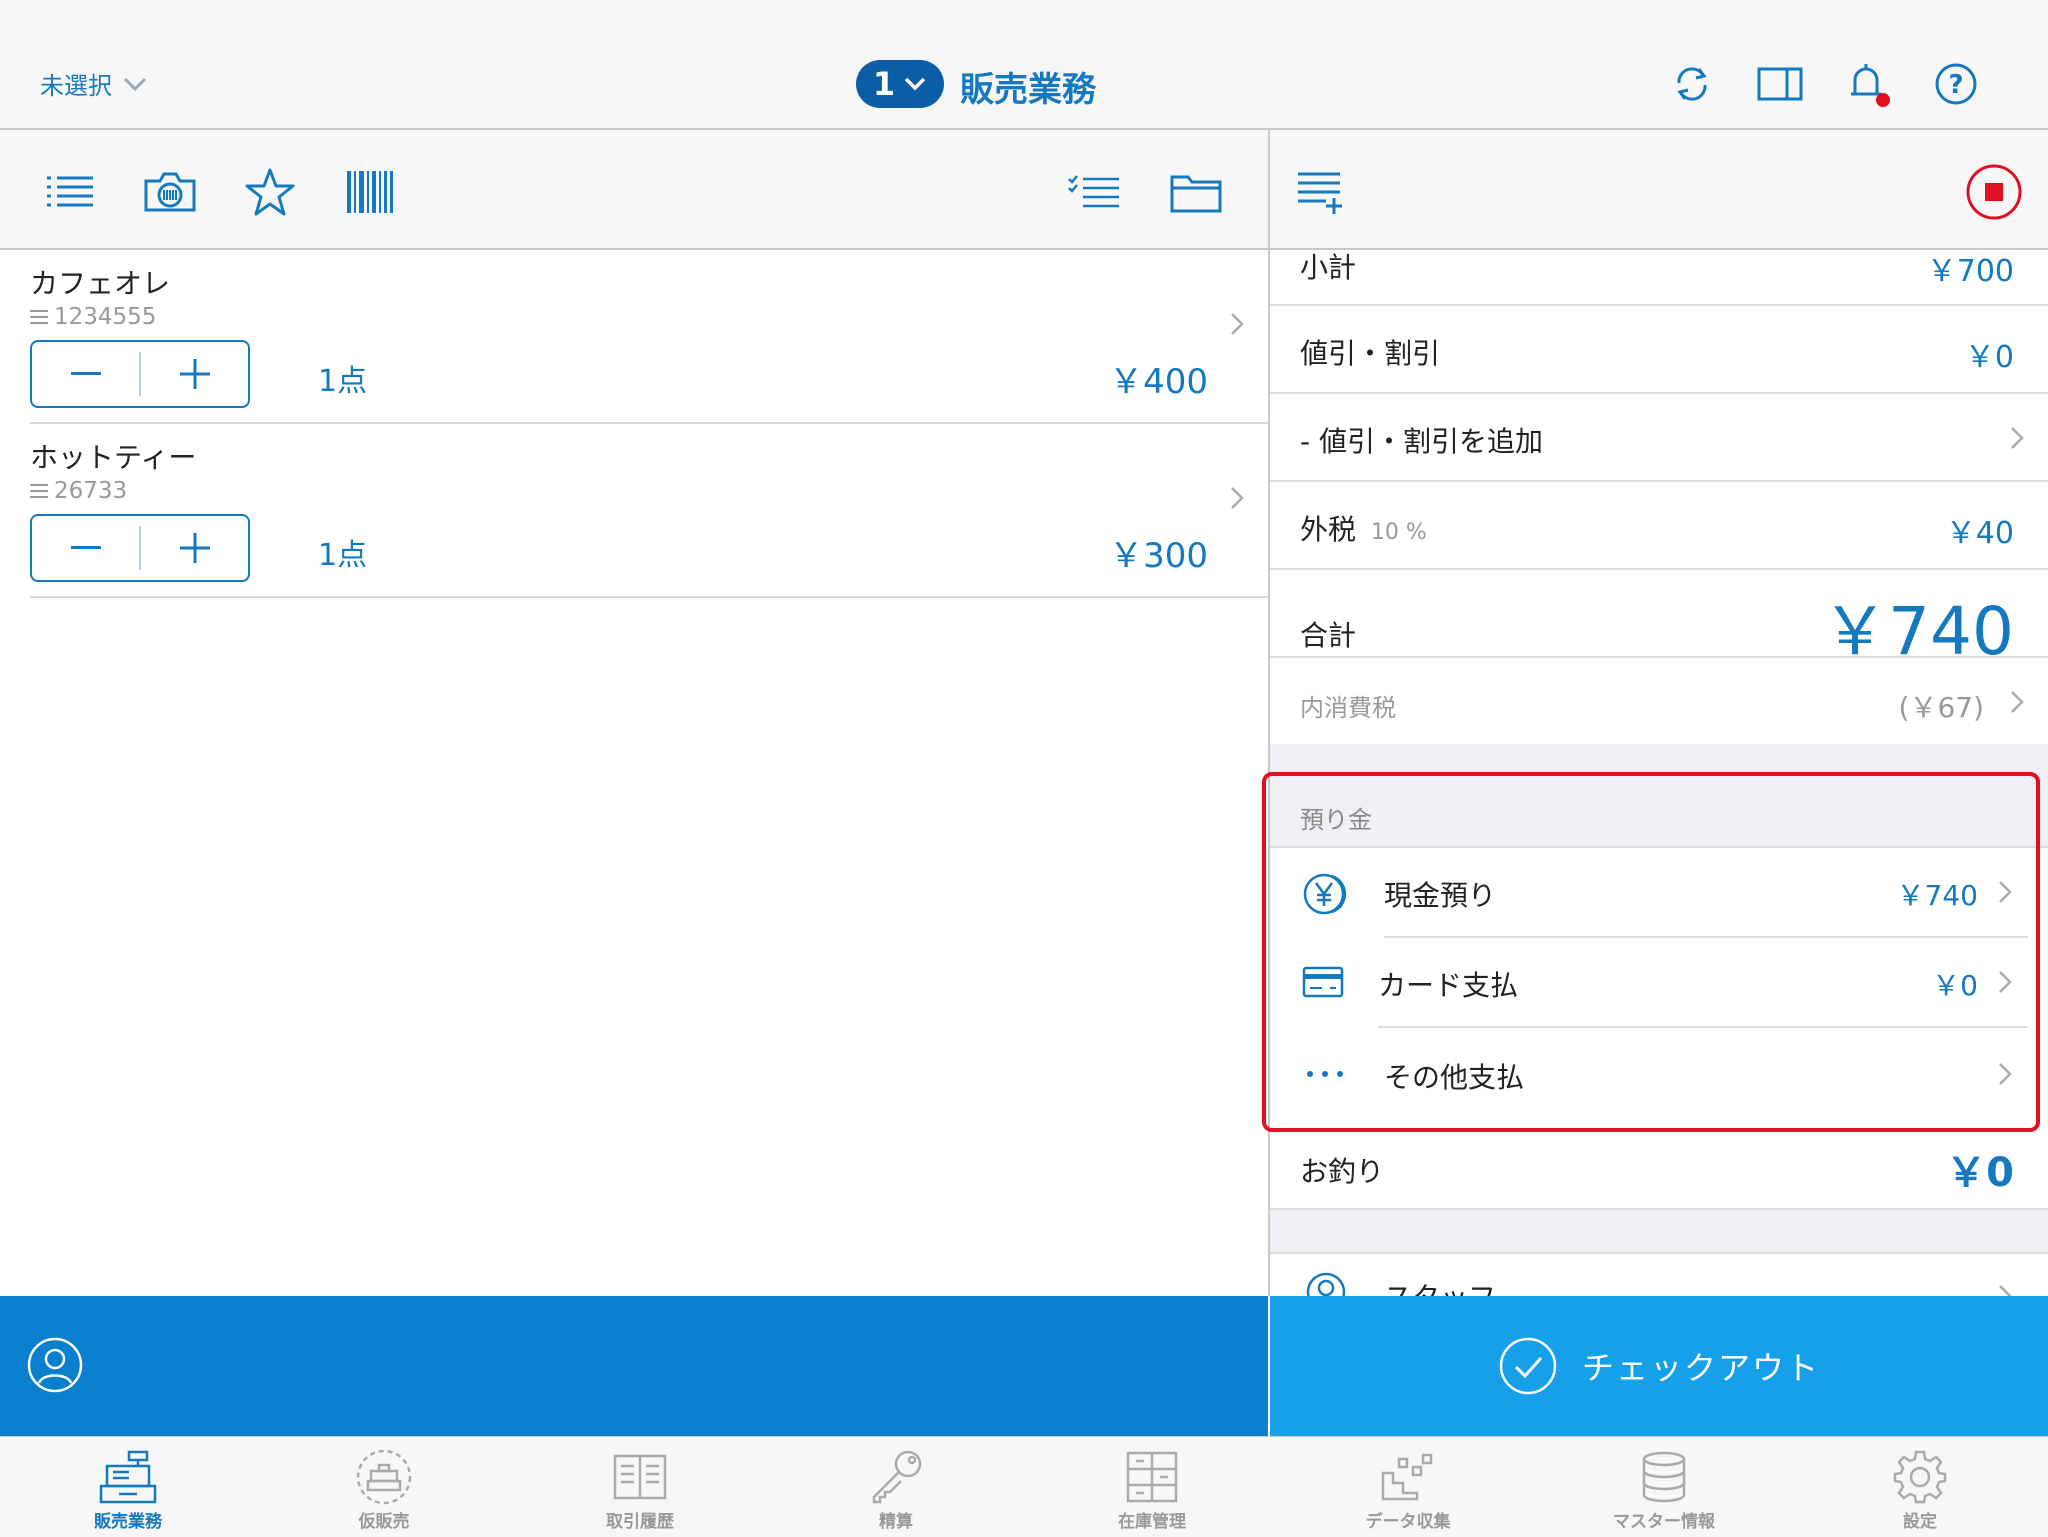 The image size is (2048, 1537). Describe the element at coordinates (384, 1477) in the screenshot. I see `temp-sale-icon` at that location.